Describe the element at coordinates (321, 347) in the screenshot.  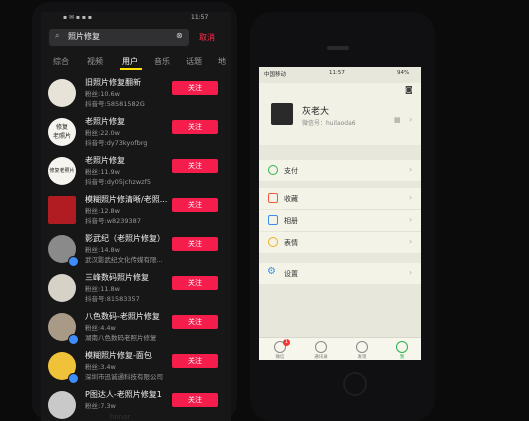
I see `contacts-icon` at that location.